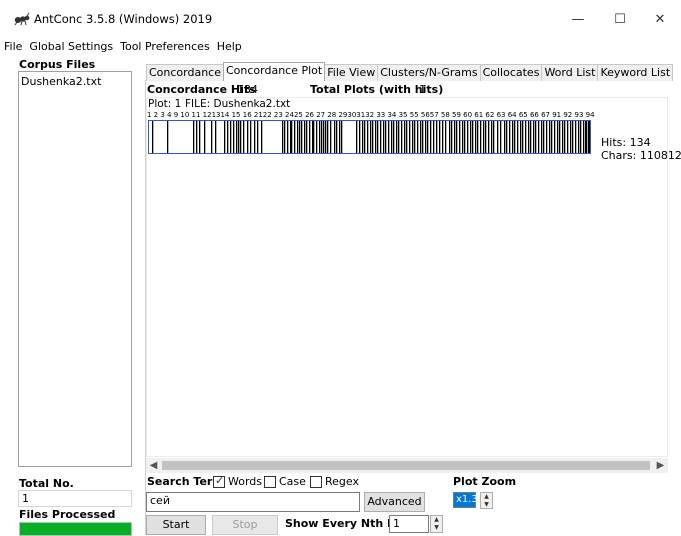 Image resolution: width=681 pixels, height=536 pixels. I want to click on corpus-file-list: Dushenka2.txt, so click(75, 269).